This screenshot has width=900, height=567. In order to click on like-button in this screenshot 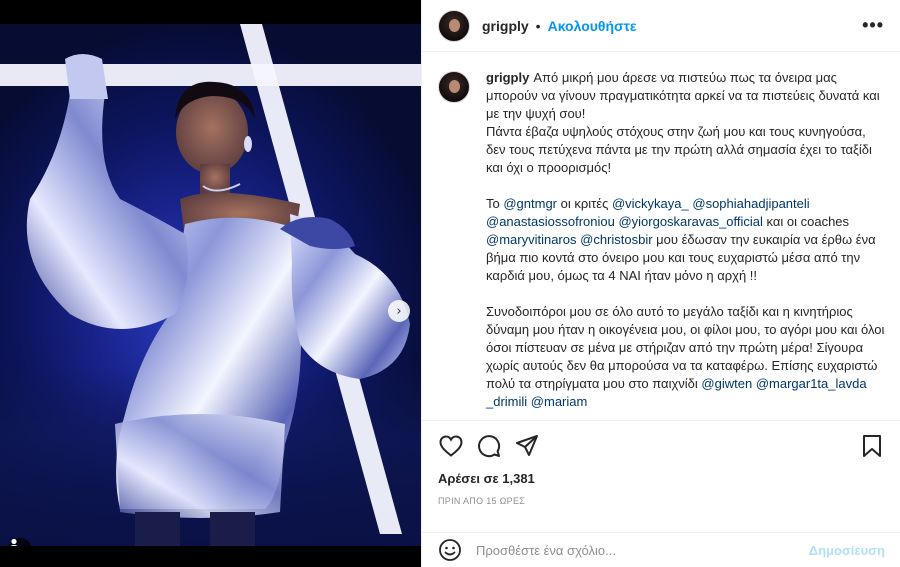, I will do `click(451, 446)`.